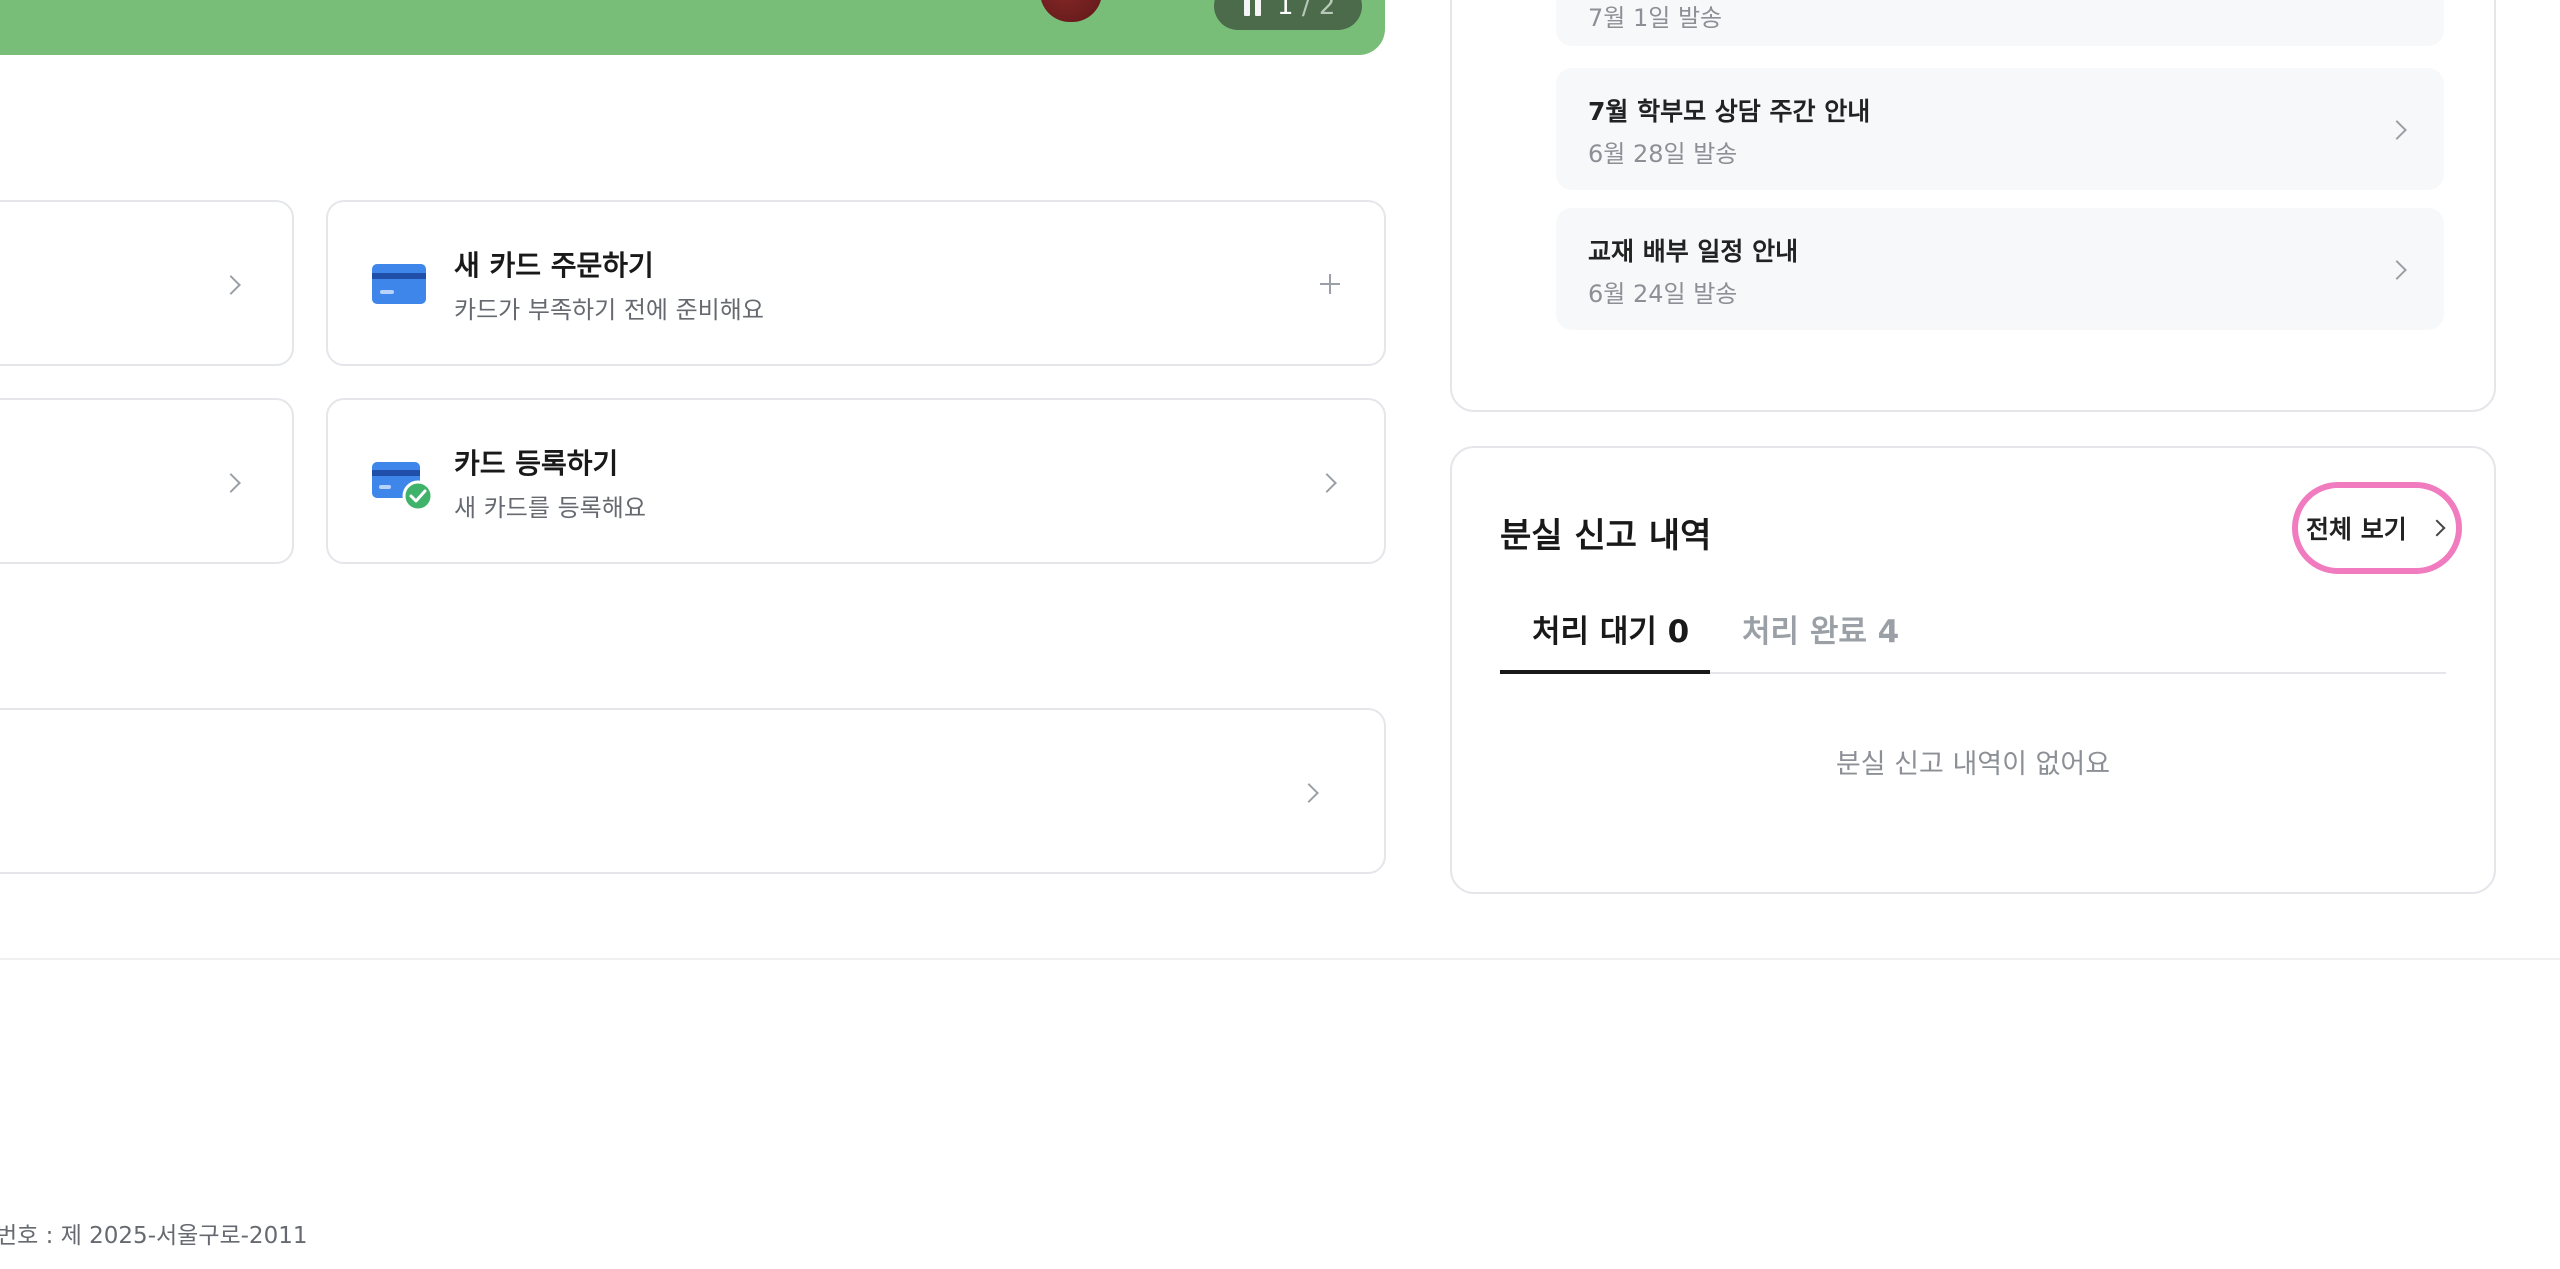 The height and width of the screenshot is (1269, 2560). What do you see at coordinates (1605, 672) in the screenshot?
I see `active-tab-indicator` at bounding box center [1605, 672].